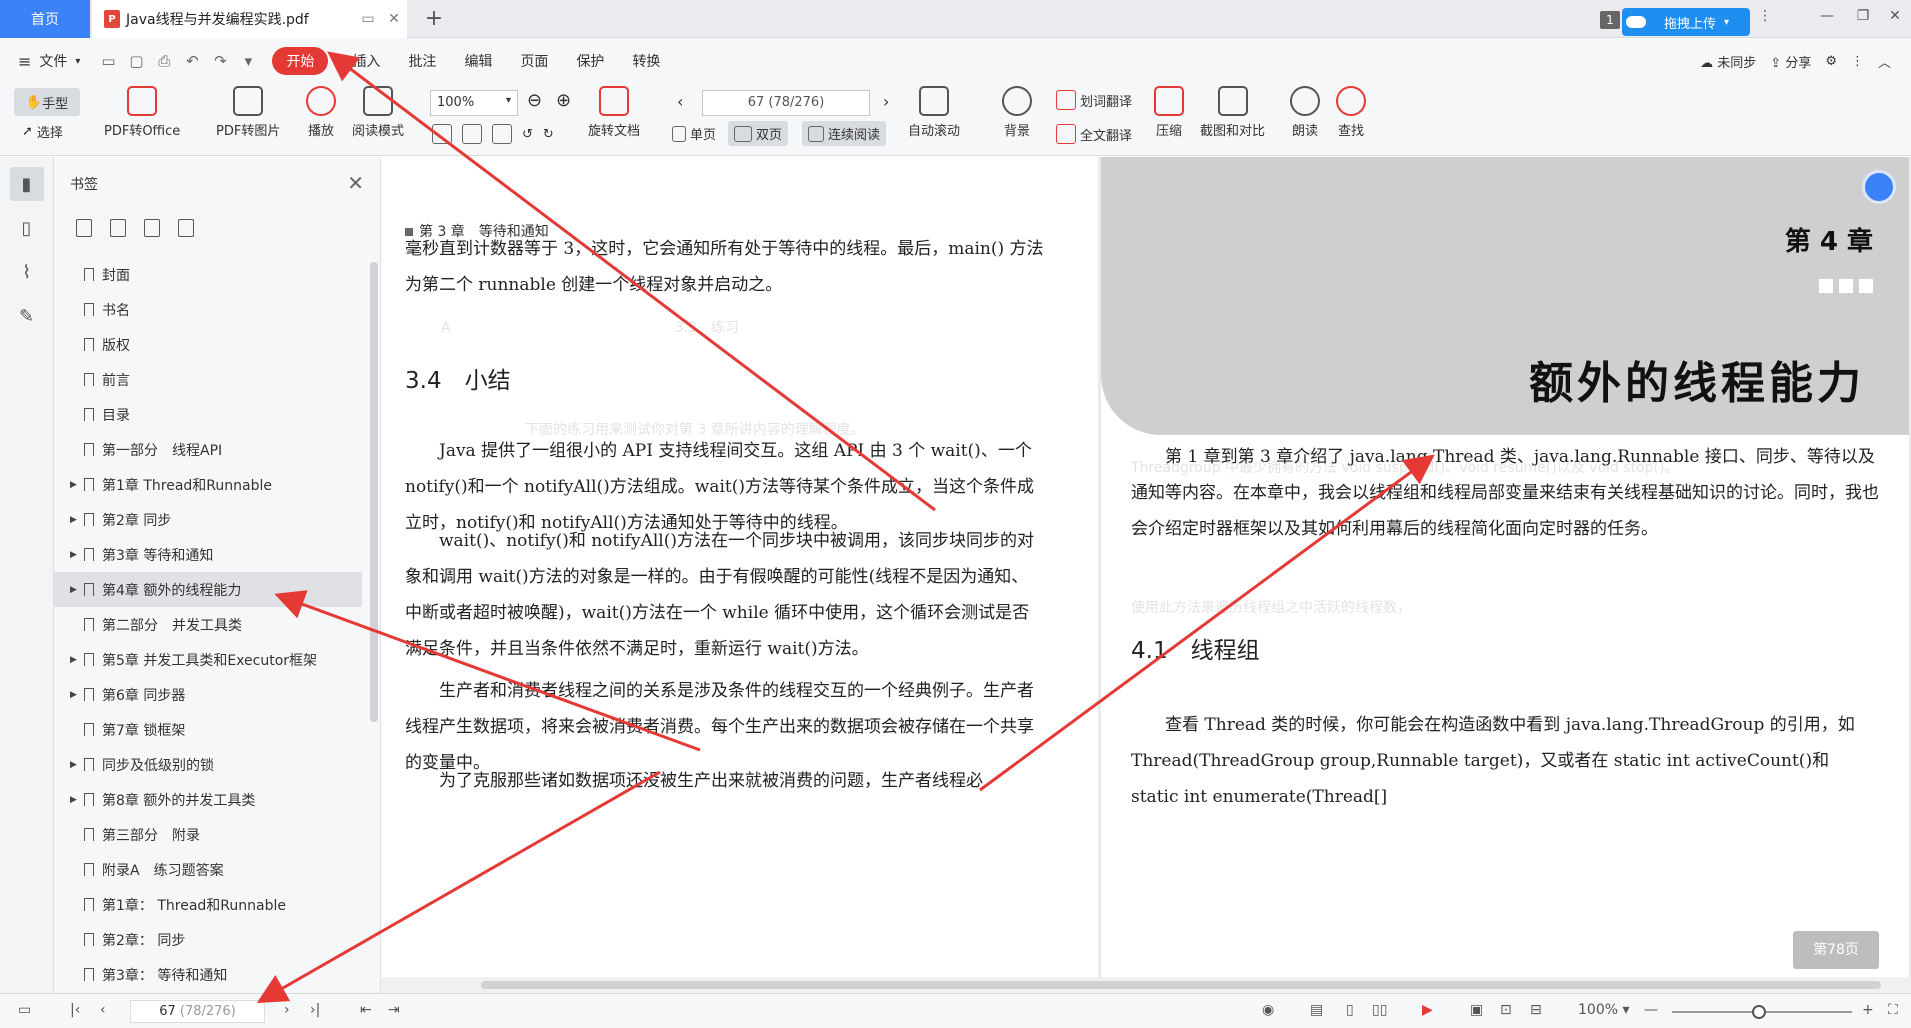 The width and height of the screenshot is (1911, 1028). What do you see at coordinates (1651, 1010) in the screenshot?
I see `zoom-out-icon: —` at bounding box center [1651, 1010].